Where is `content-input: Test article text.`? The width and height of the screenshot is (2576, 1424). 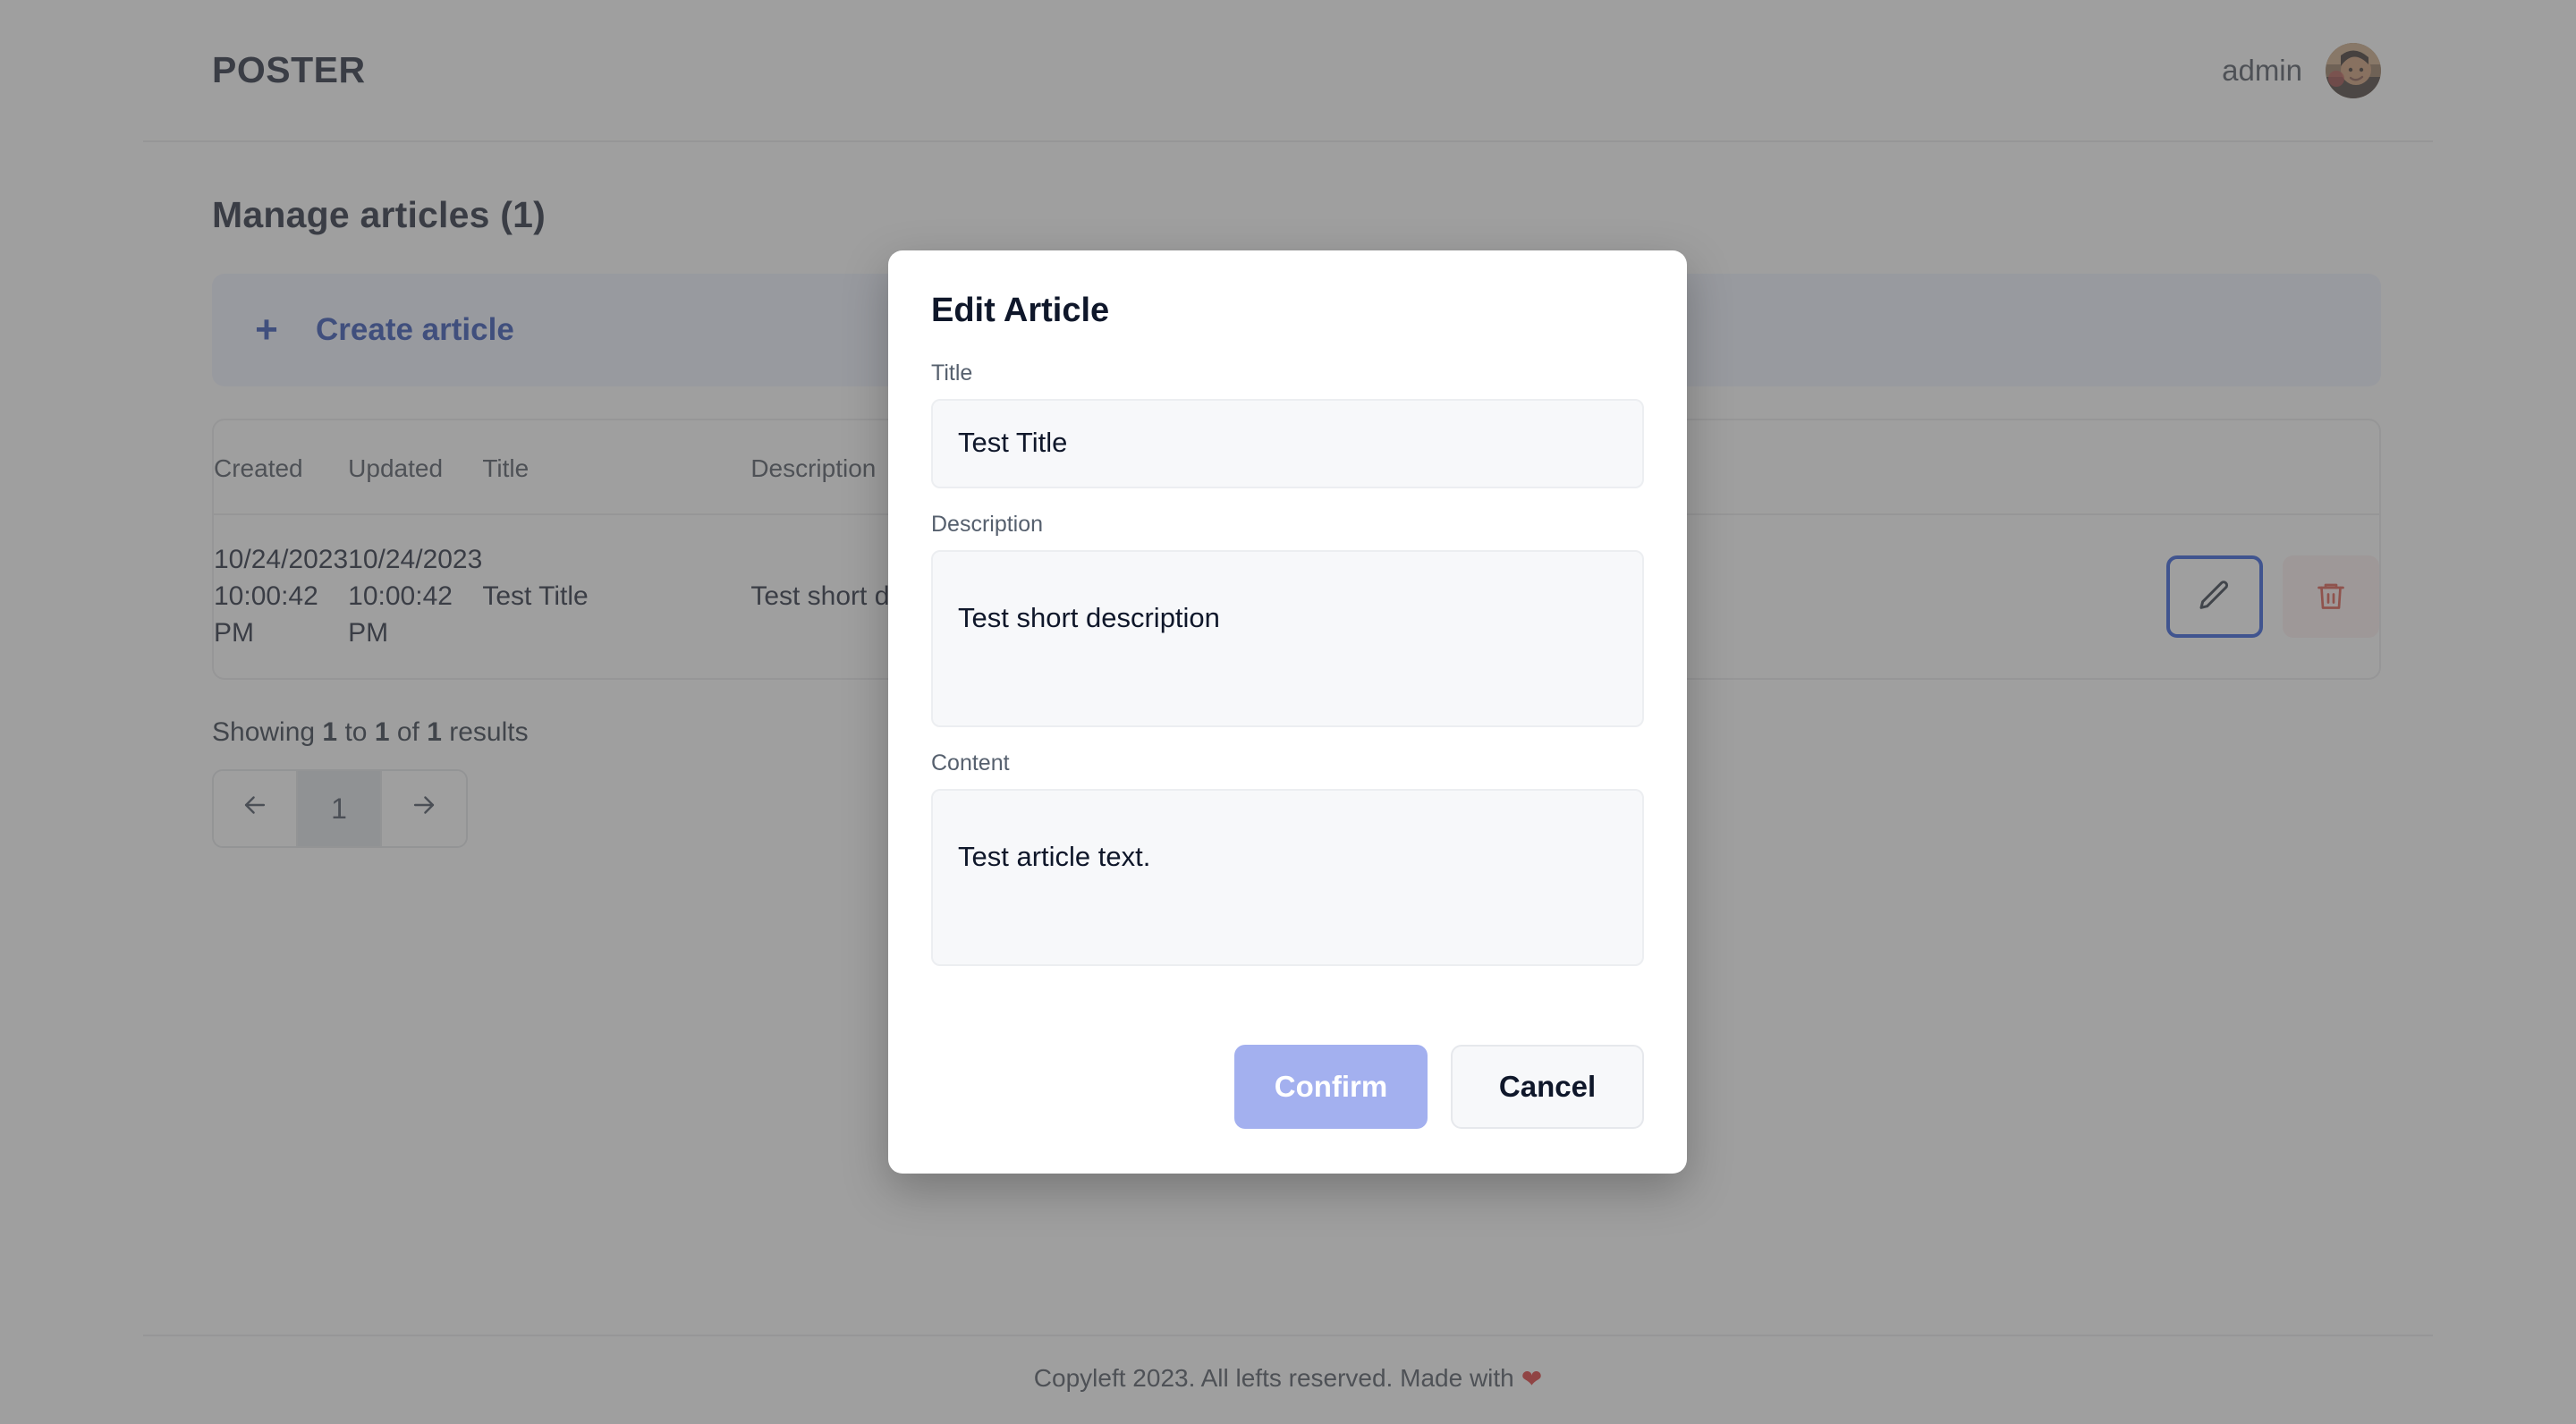
content-input: Test article text. is located at coordinates (1287, 877).